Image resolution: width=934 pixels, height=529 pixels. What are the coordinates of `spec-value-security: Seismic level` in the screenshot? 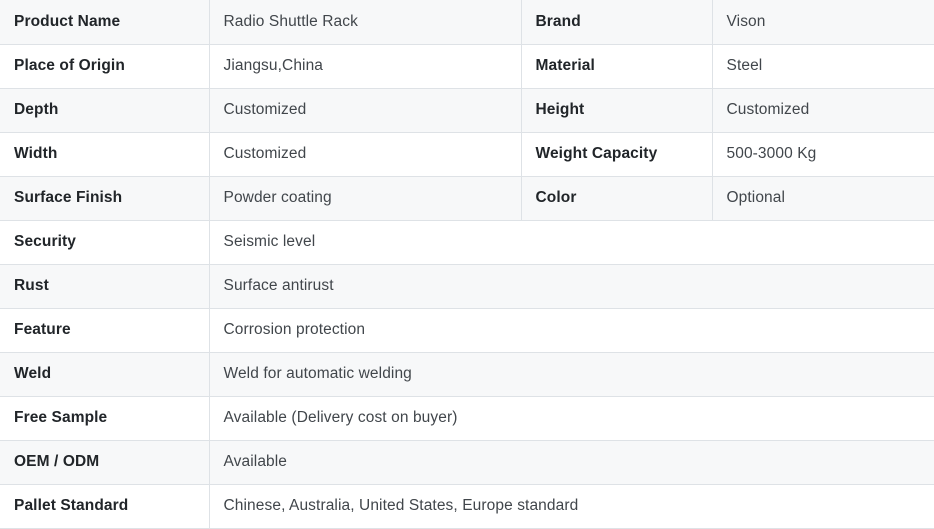 It's located at (571, 242).